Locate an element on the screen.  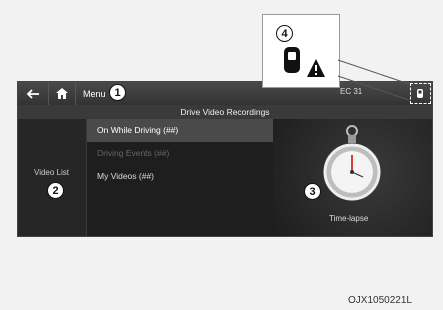
callout-badge-3: 3 is located at coordinates (312, 191).